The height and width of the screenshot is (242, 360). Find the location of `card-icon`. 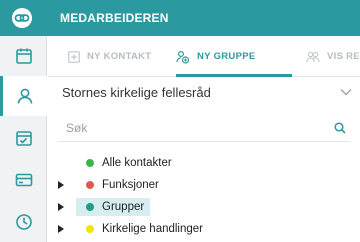

card-icon is located at coordinates (23, 180).